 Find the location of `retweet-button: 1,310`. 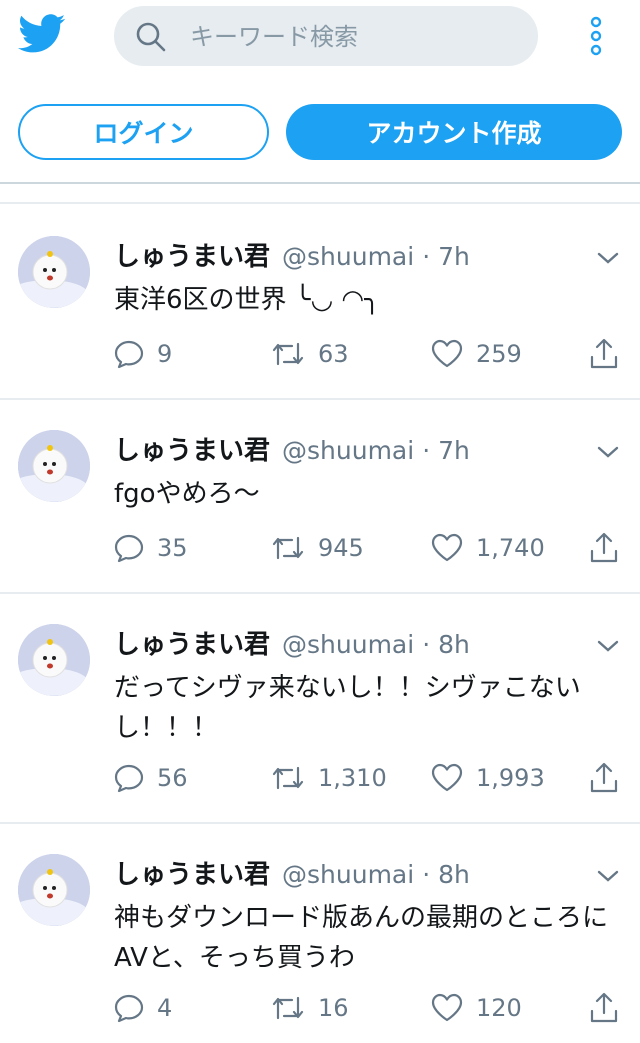

retweet-button: 1,310 is located at coordinates (328, 778).